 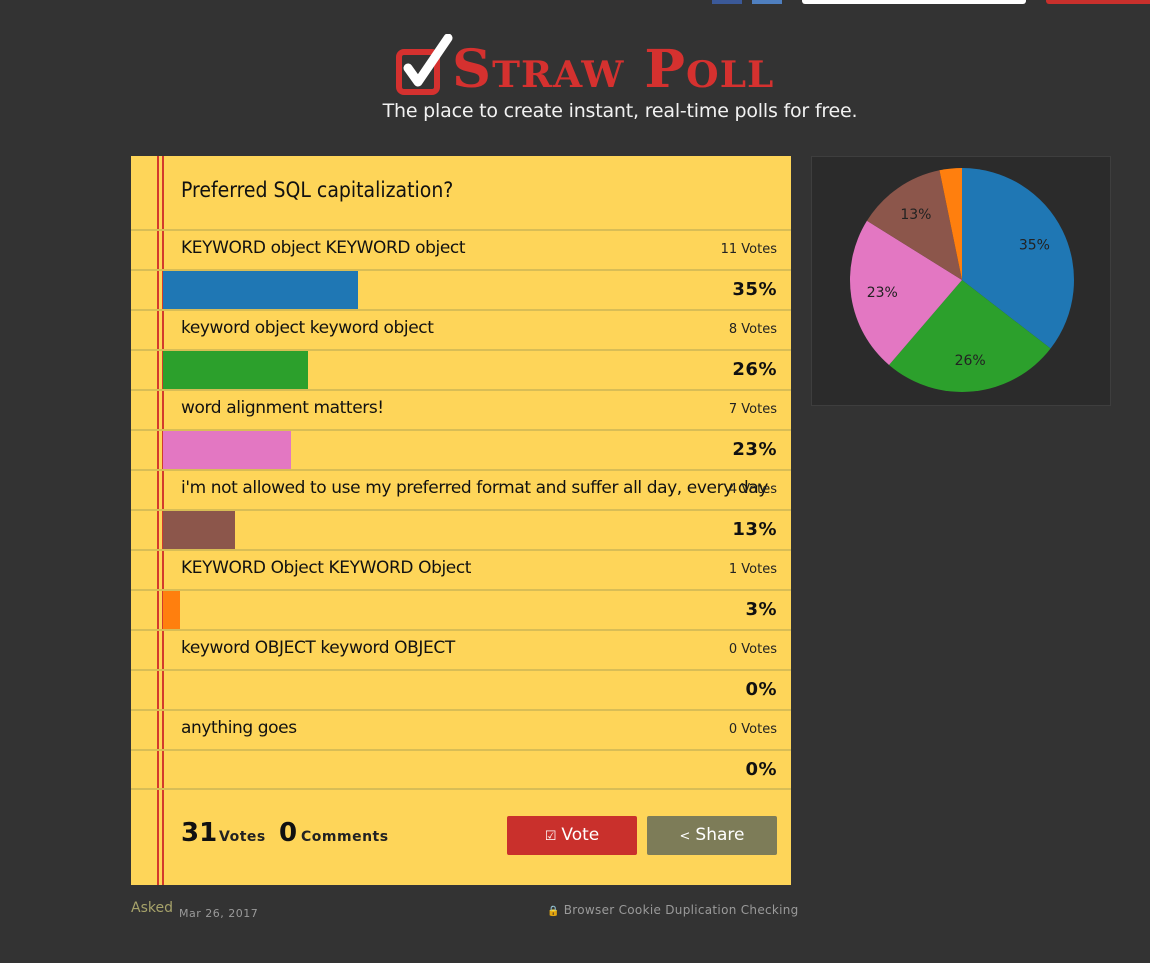 I want to click on pie-chart: 35% 26% 23% 13%, so click(x=962, y=280).